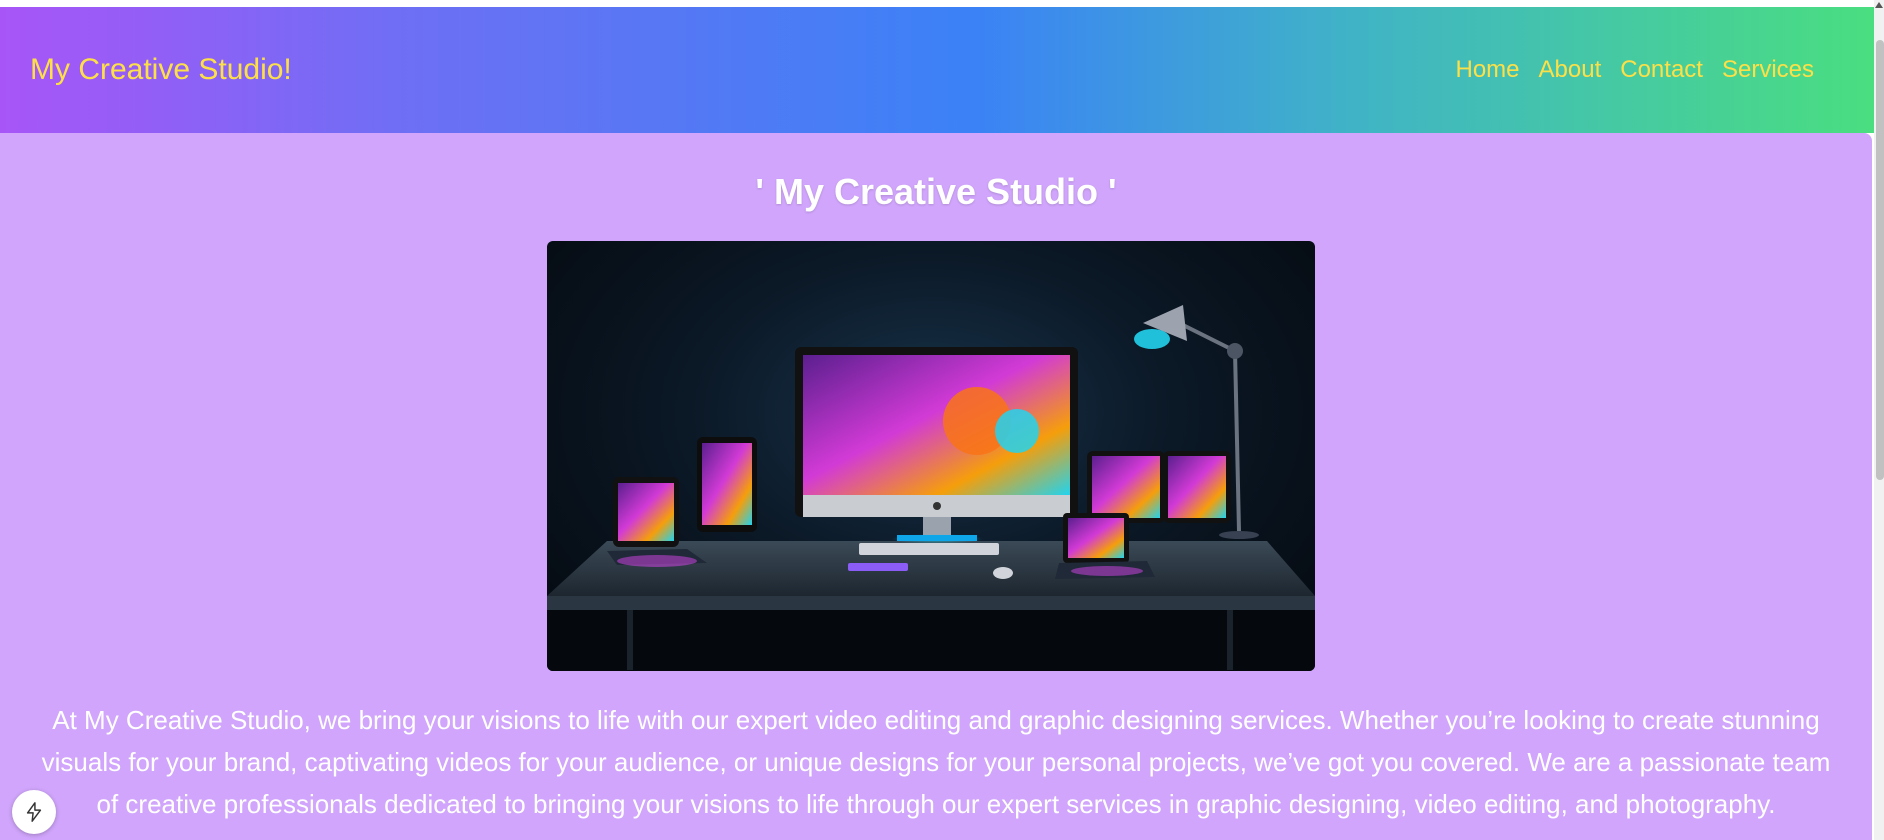  I want to click on brand-logo-text: My Creative Studio!, so click(161, 70).